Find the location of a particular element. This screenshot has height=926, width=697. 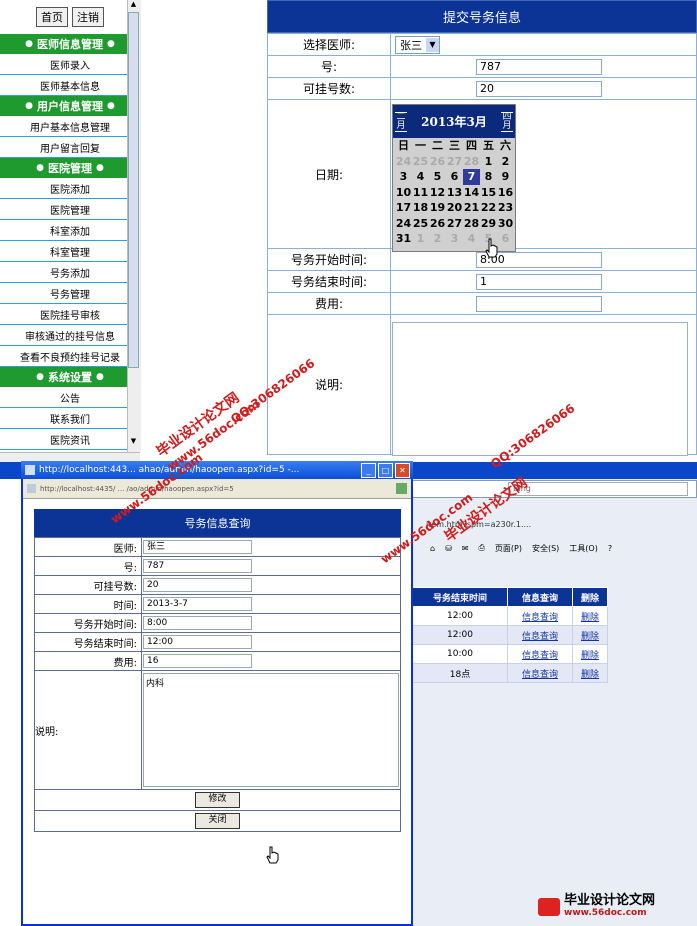

nav-item: 医师录入 is located at coordinates (70, 64).